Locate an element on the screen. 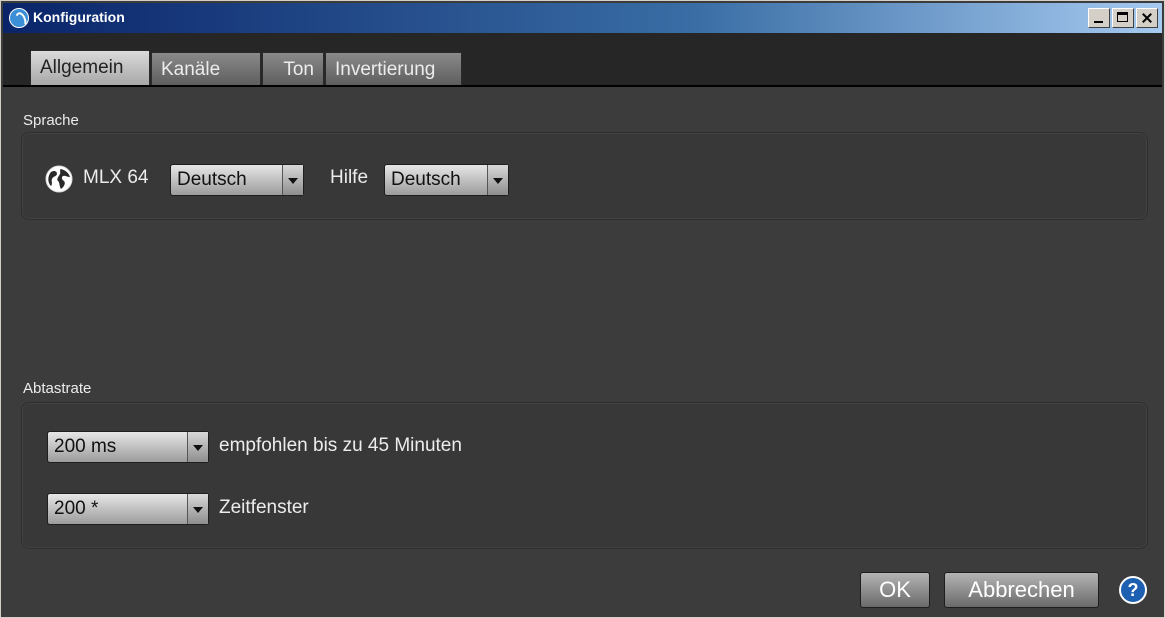 This screenshot has width=1165, height=618. app-language-value: Deutsch is located at coordinates (212, 179).